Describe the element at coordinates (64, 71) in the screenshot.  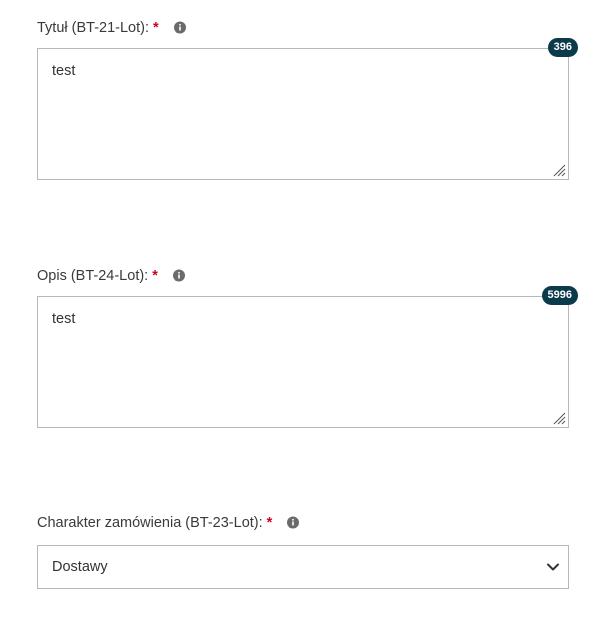
I see `title-textarea-value: test` at that location.